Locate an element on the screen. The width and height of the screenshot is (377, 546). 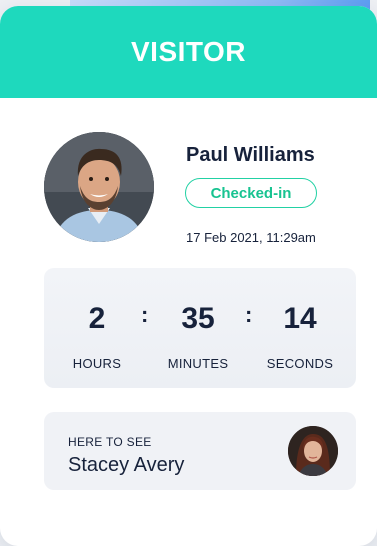
host-photo is located at coordinates (313, 451).